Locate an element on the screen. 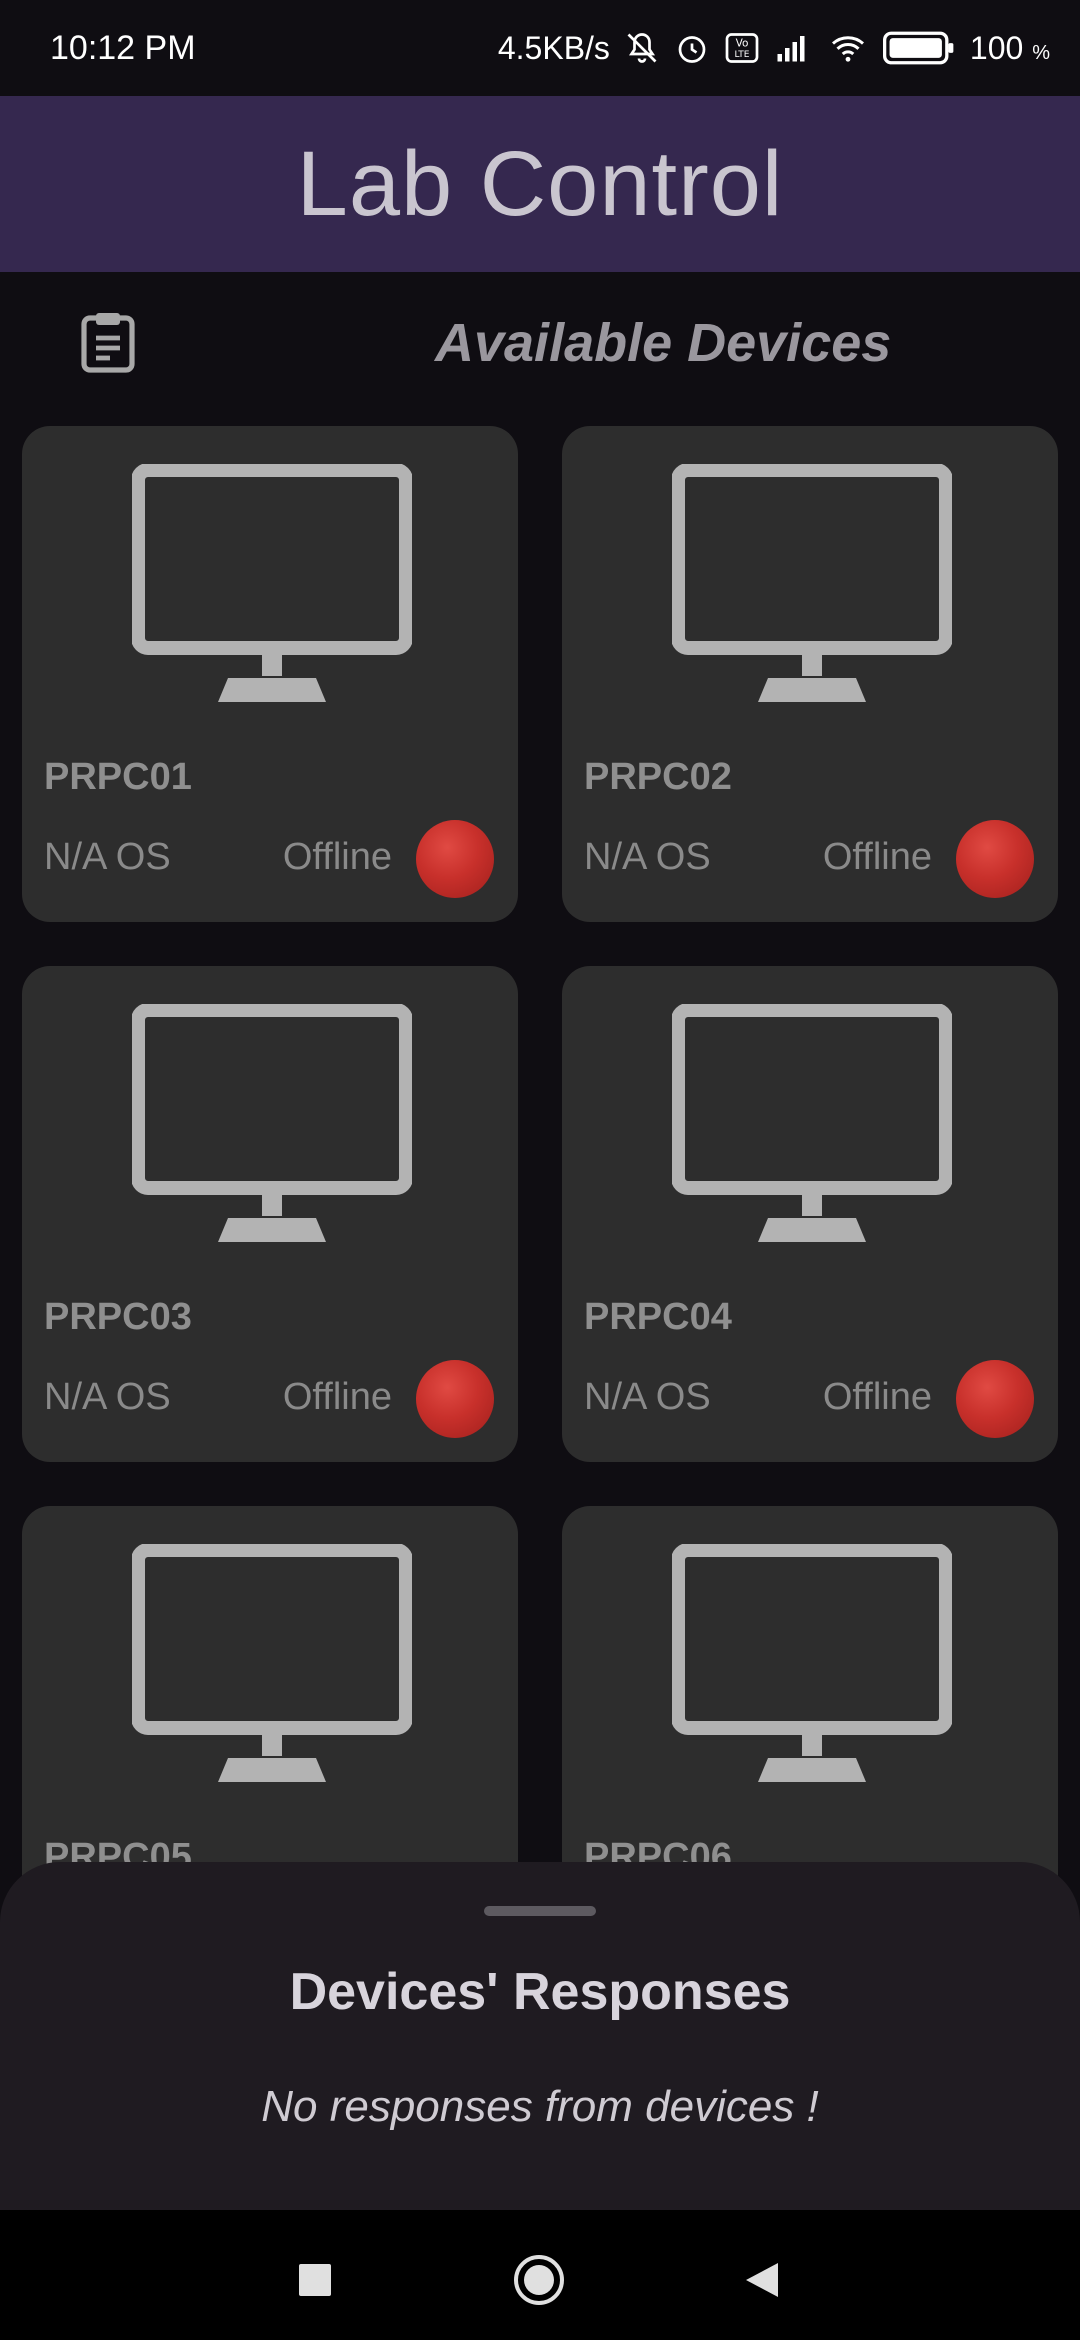  empty-responses-text: No responses from devices ! is located at coordinates (540, 2106).